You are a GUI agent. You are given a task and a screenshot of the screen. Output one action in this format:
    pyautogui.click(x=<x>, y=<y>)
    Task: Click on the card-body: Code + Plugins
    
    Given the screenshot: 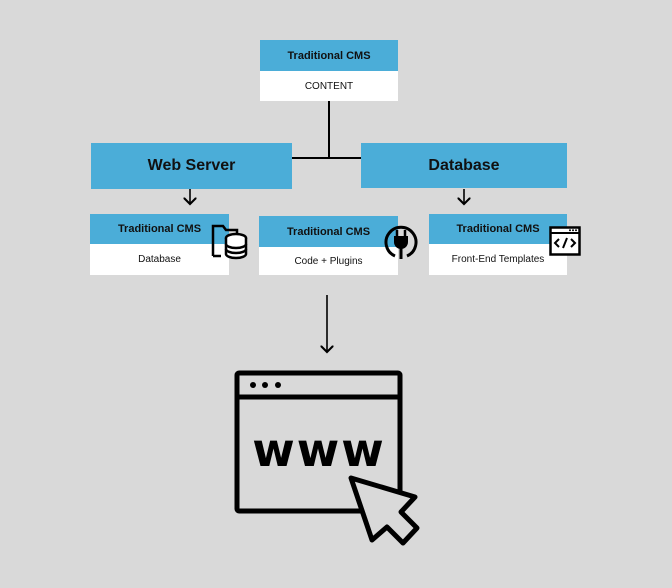 What is the action you would take?
    pyautogui.click(x=328, y=261)
    